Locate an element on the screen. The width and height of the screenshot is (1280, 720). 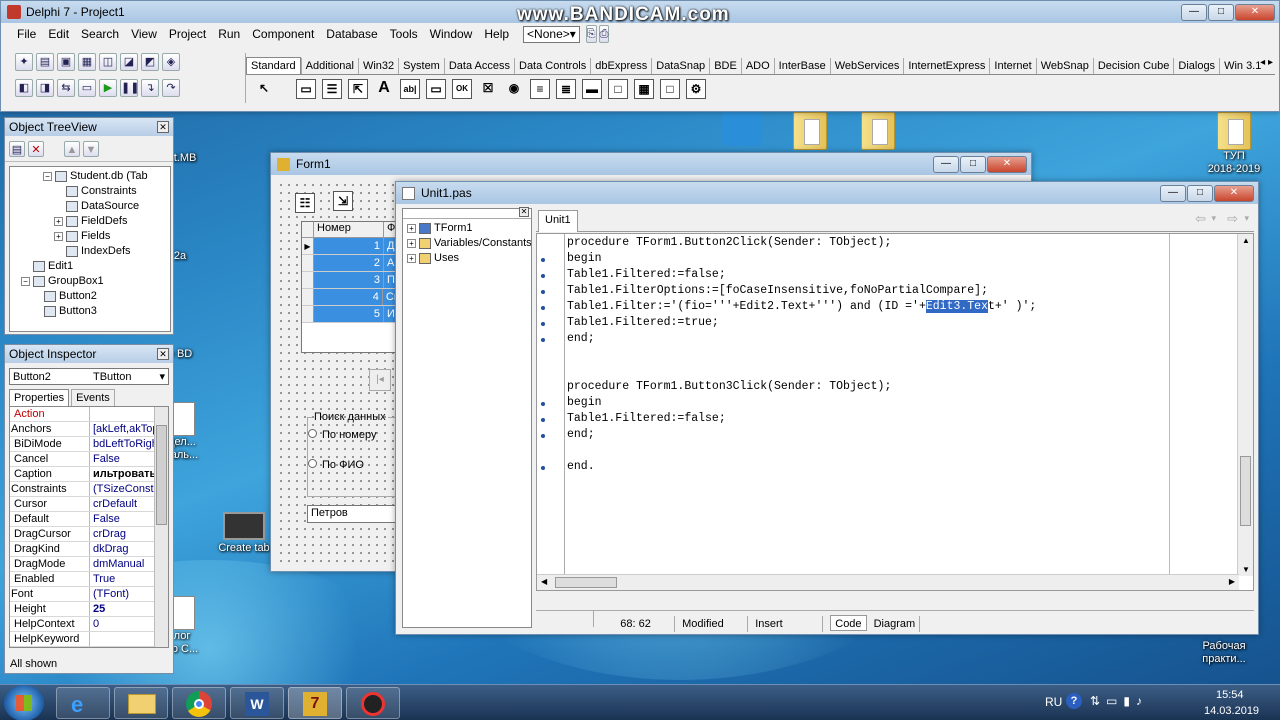
grid-cell-number: 4 is located at coordinates (348, 297).